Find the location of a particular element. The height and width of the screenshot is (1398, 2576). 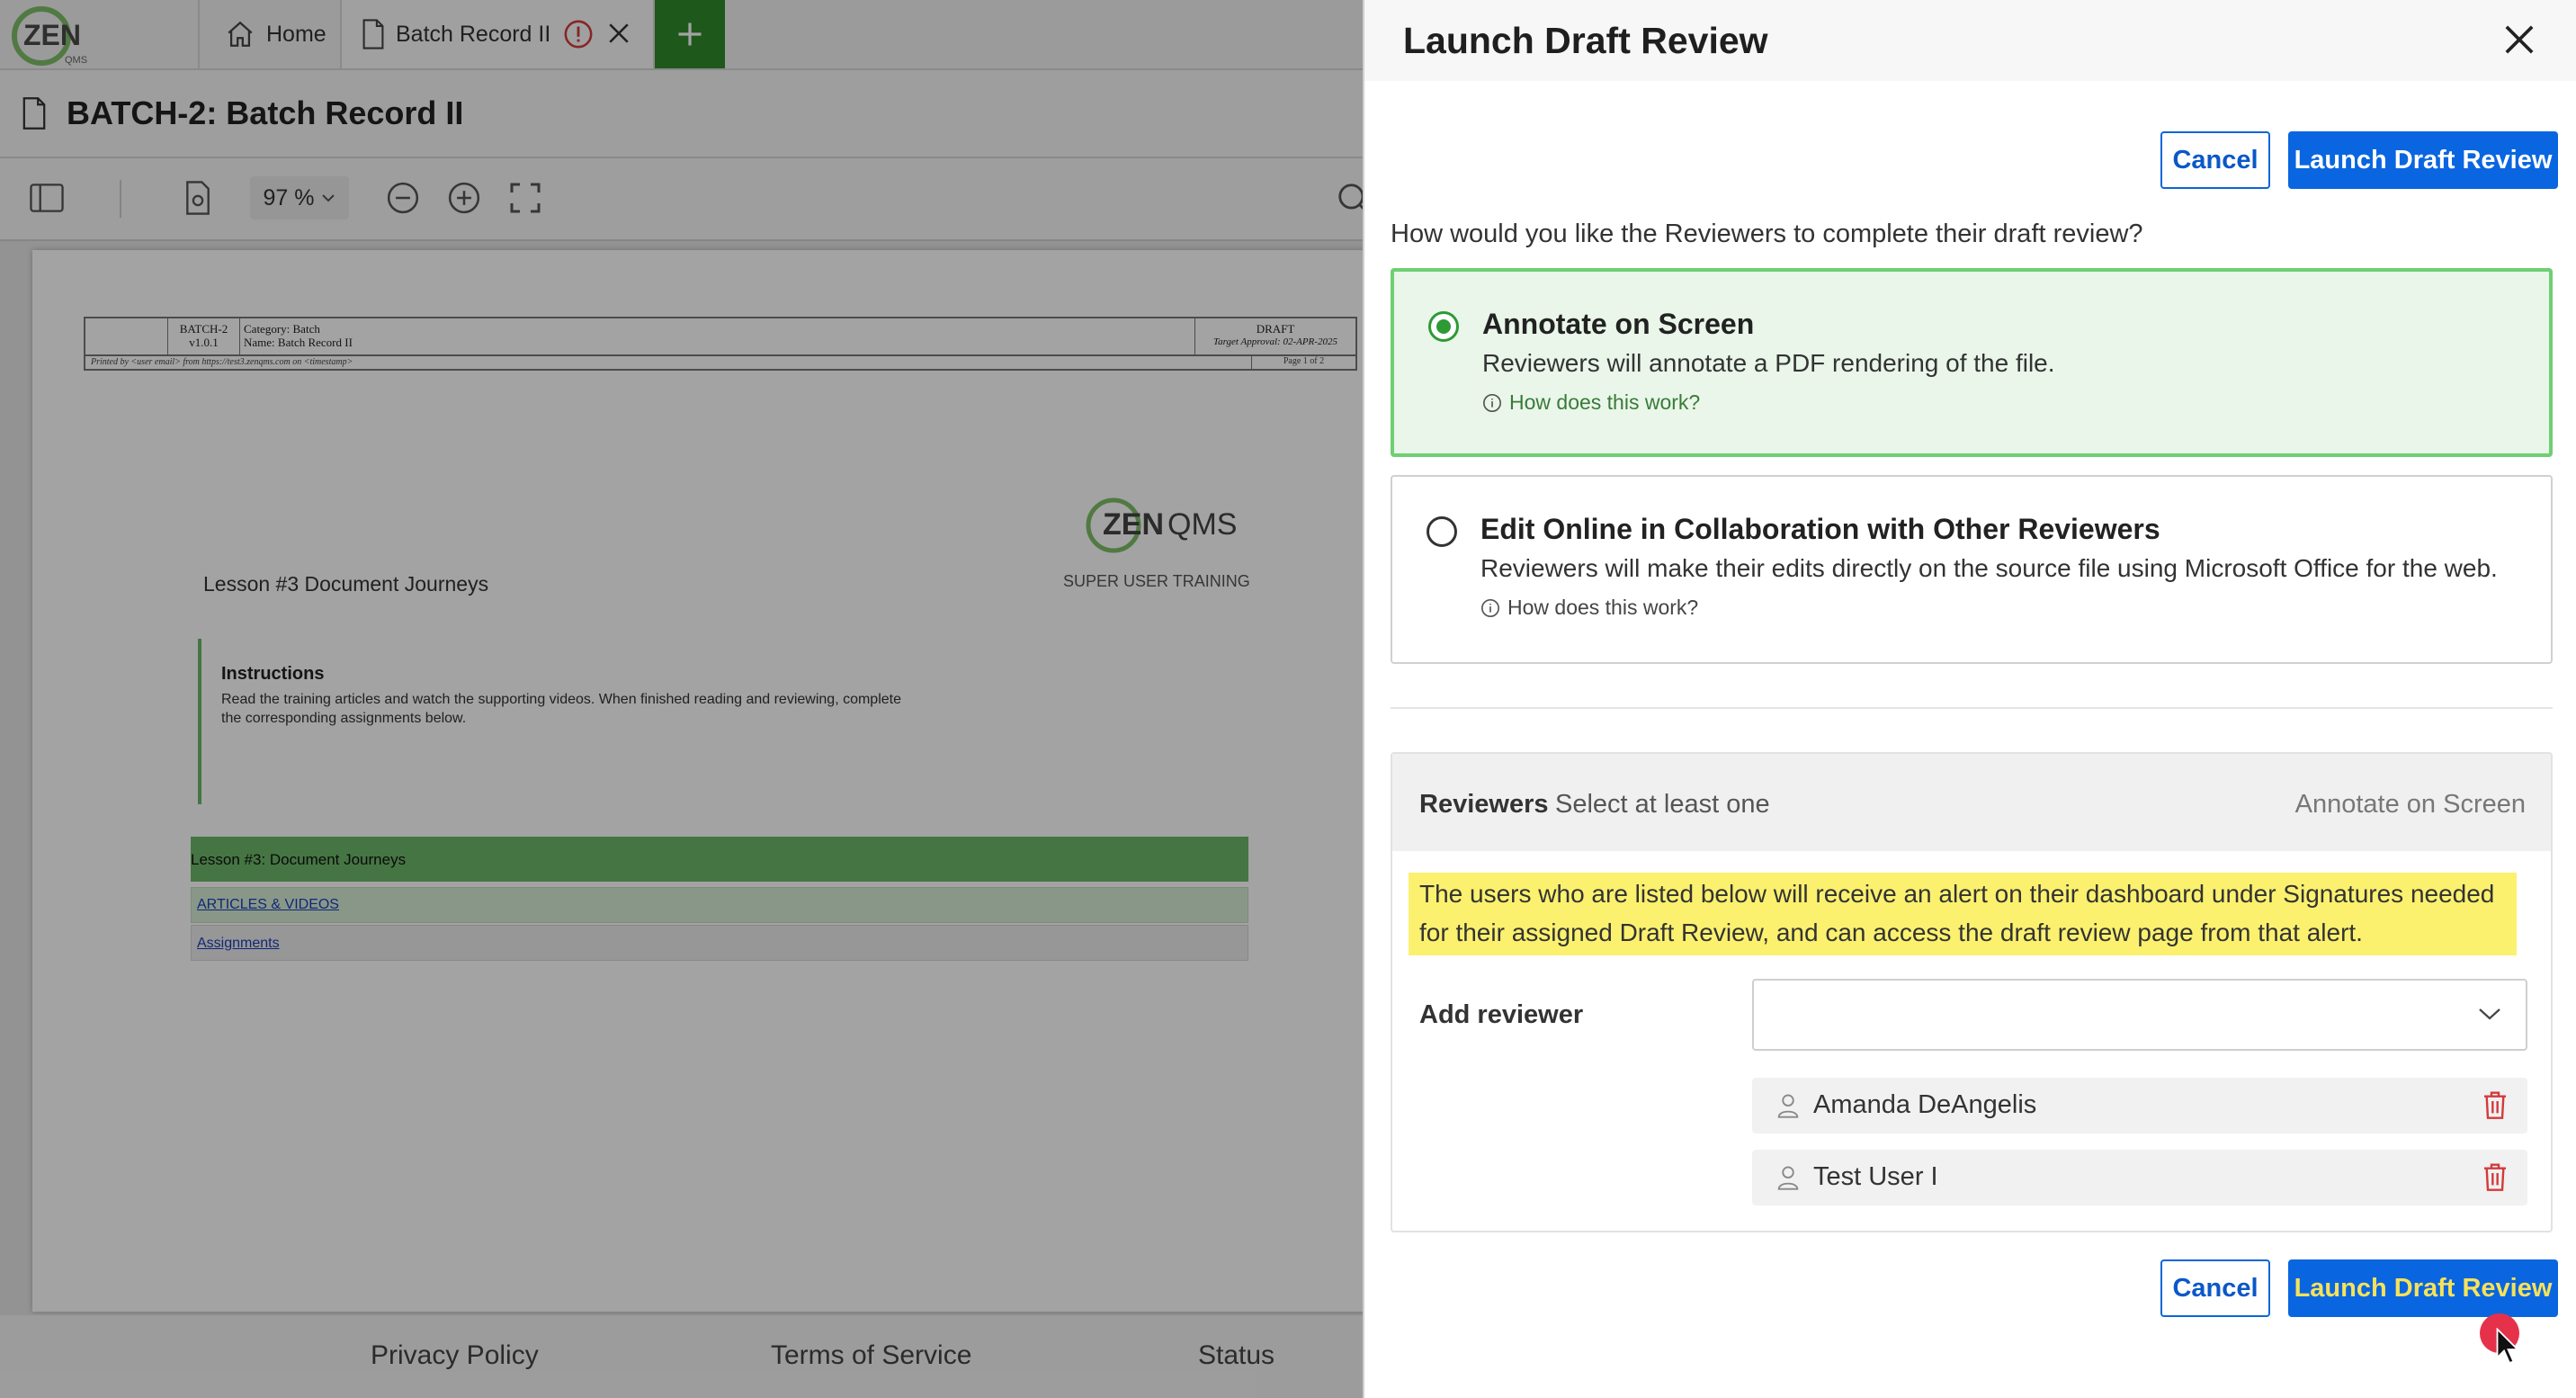

option-title: Annotate on Screen is located at coordinates (1618, 324).